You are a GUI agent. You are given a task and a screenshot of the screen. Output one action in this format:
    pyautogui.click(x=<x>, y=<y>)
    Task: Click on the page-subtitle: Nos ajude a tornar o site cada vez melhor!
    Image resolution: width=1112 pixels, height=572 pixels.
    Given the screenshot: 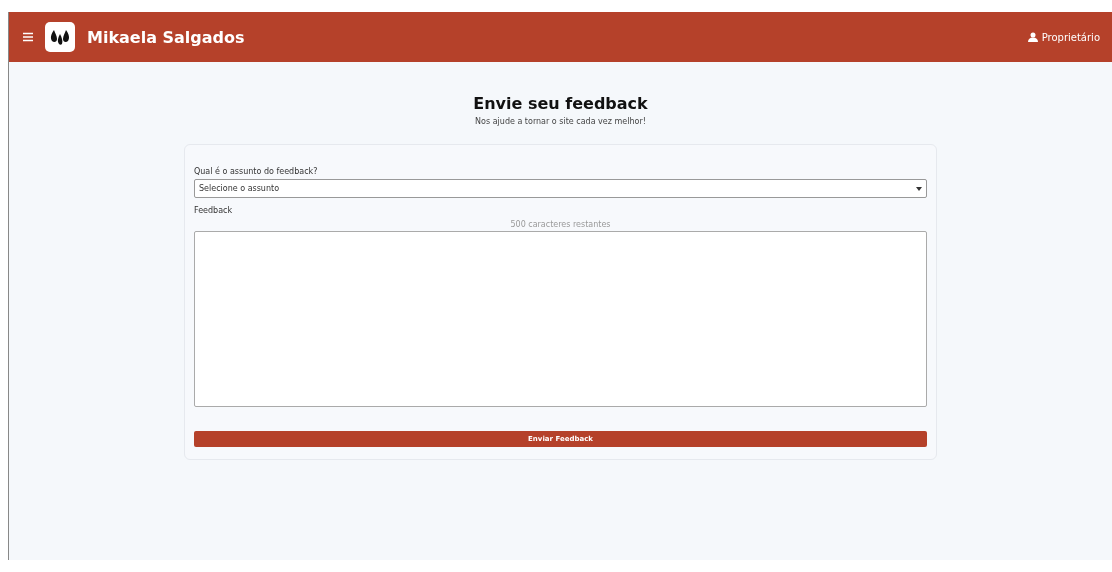 What is the action you would take?
    pyautogui.click(x=560, y=121)
    